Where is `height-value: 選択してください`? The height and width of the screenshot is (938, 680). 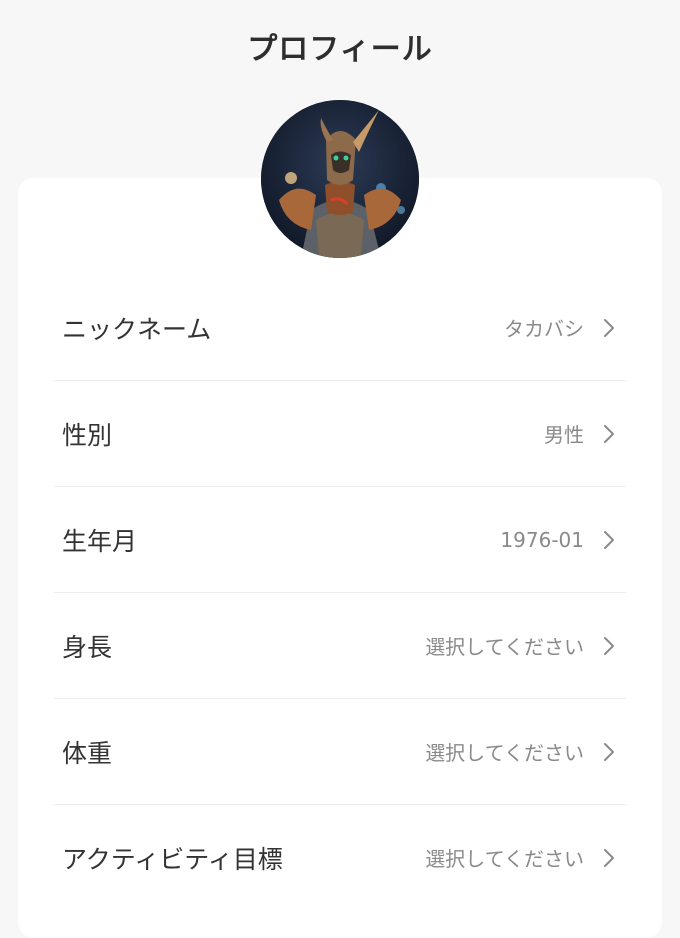 height-value: 選択してください is located at coordinates (504, 647).